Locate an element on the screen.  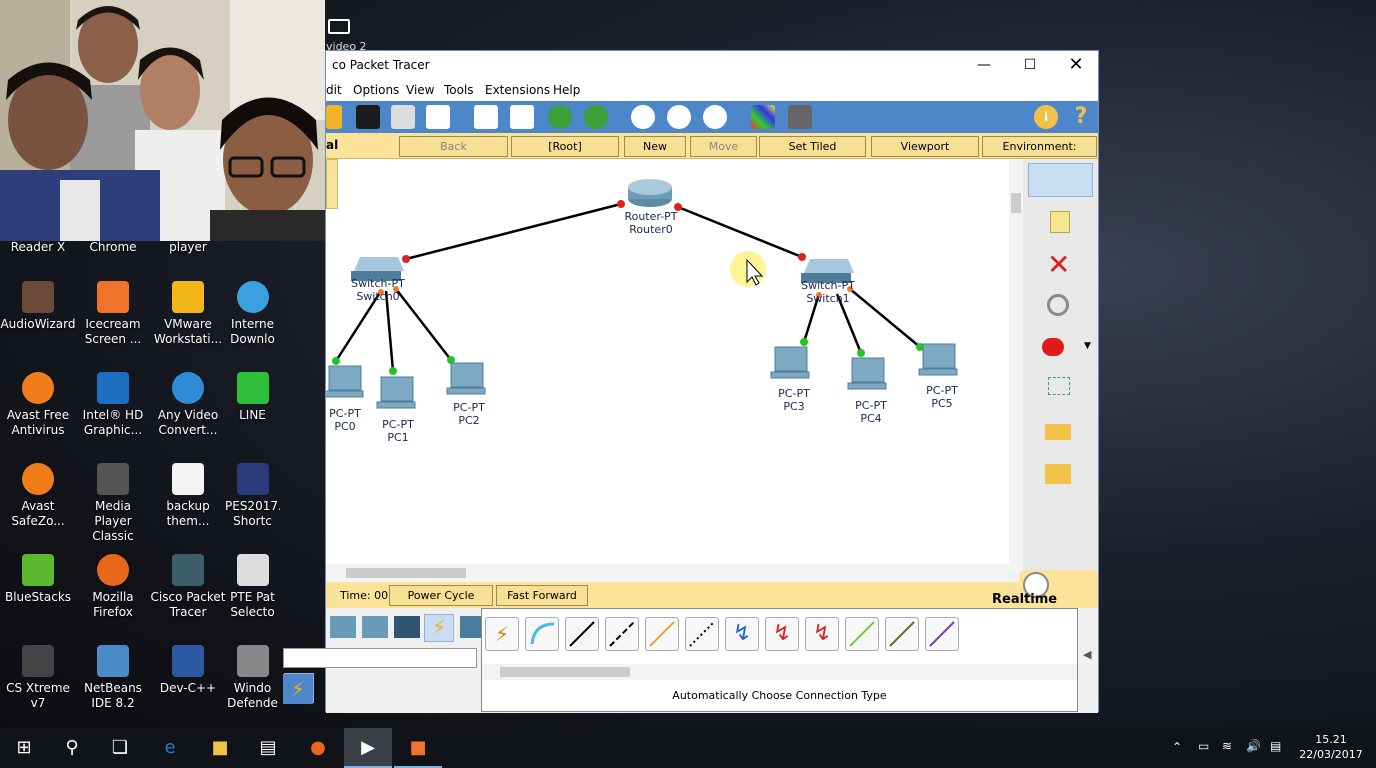
desktop-icon-chrome: Chrome is located at coordinates (113, 247).